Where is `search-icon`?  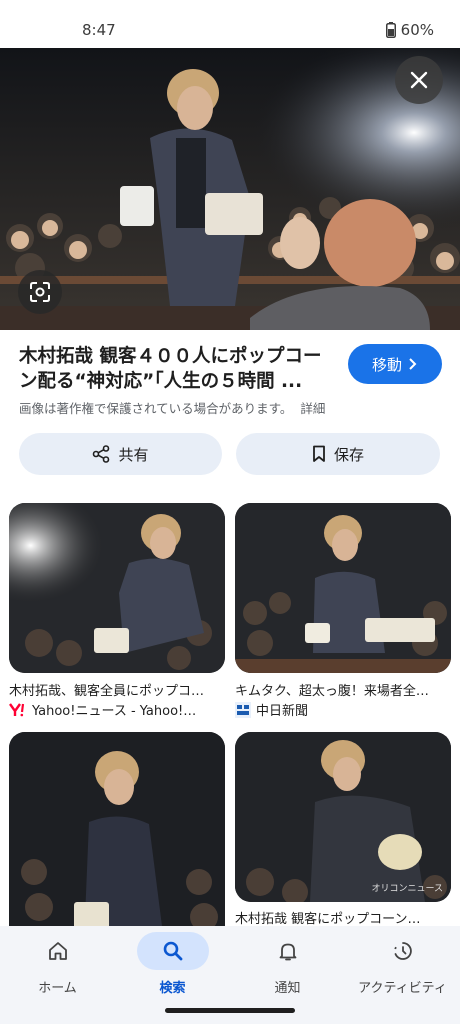
search-icon is located at coordinates (173, 951).